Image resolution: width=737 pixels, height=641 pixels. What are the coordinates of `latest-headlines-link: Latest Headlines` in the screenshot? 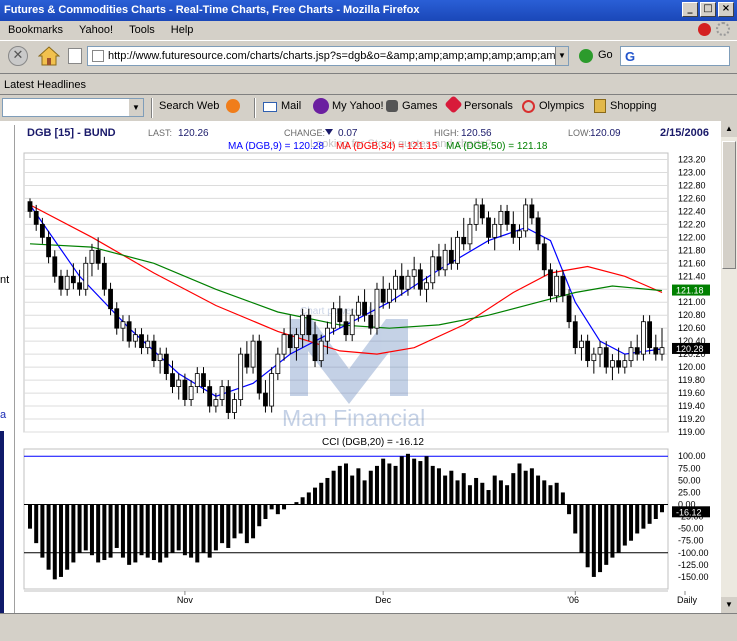 It's located at (45, 85).